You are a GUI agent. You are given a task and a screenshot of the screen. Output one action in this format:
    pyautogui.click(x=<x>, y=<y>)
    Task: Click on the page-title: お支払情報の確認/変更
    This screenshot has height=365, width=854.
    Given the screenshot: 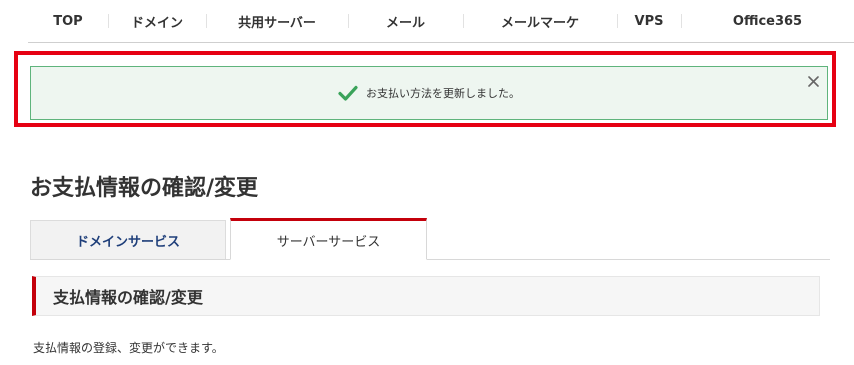 What is the action you would take?
    pyautogui.click(x=144, y=188)
    